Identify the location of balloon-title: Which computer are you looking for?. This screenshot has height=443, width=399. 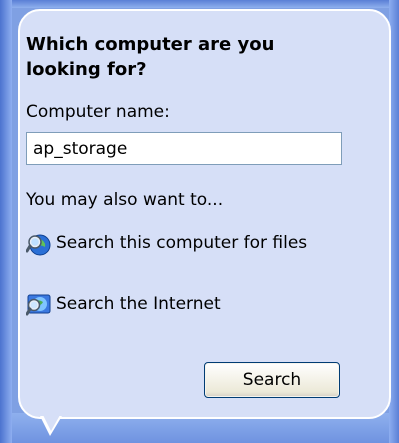
(150, 57).